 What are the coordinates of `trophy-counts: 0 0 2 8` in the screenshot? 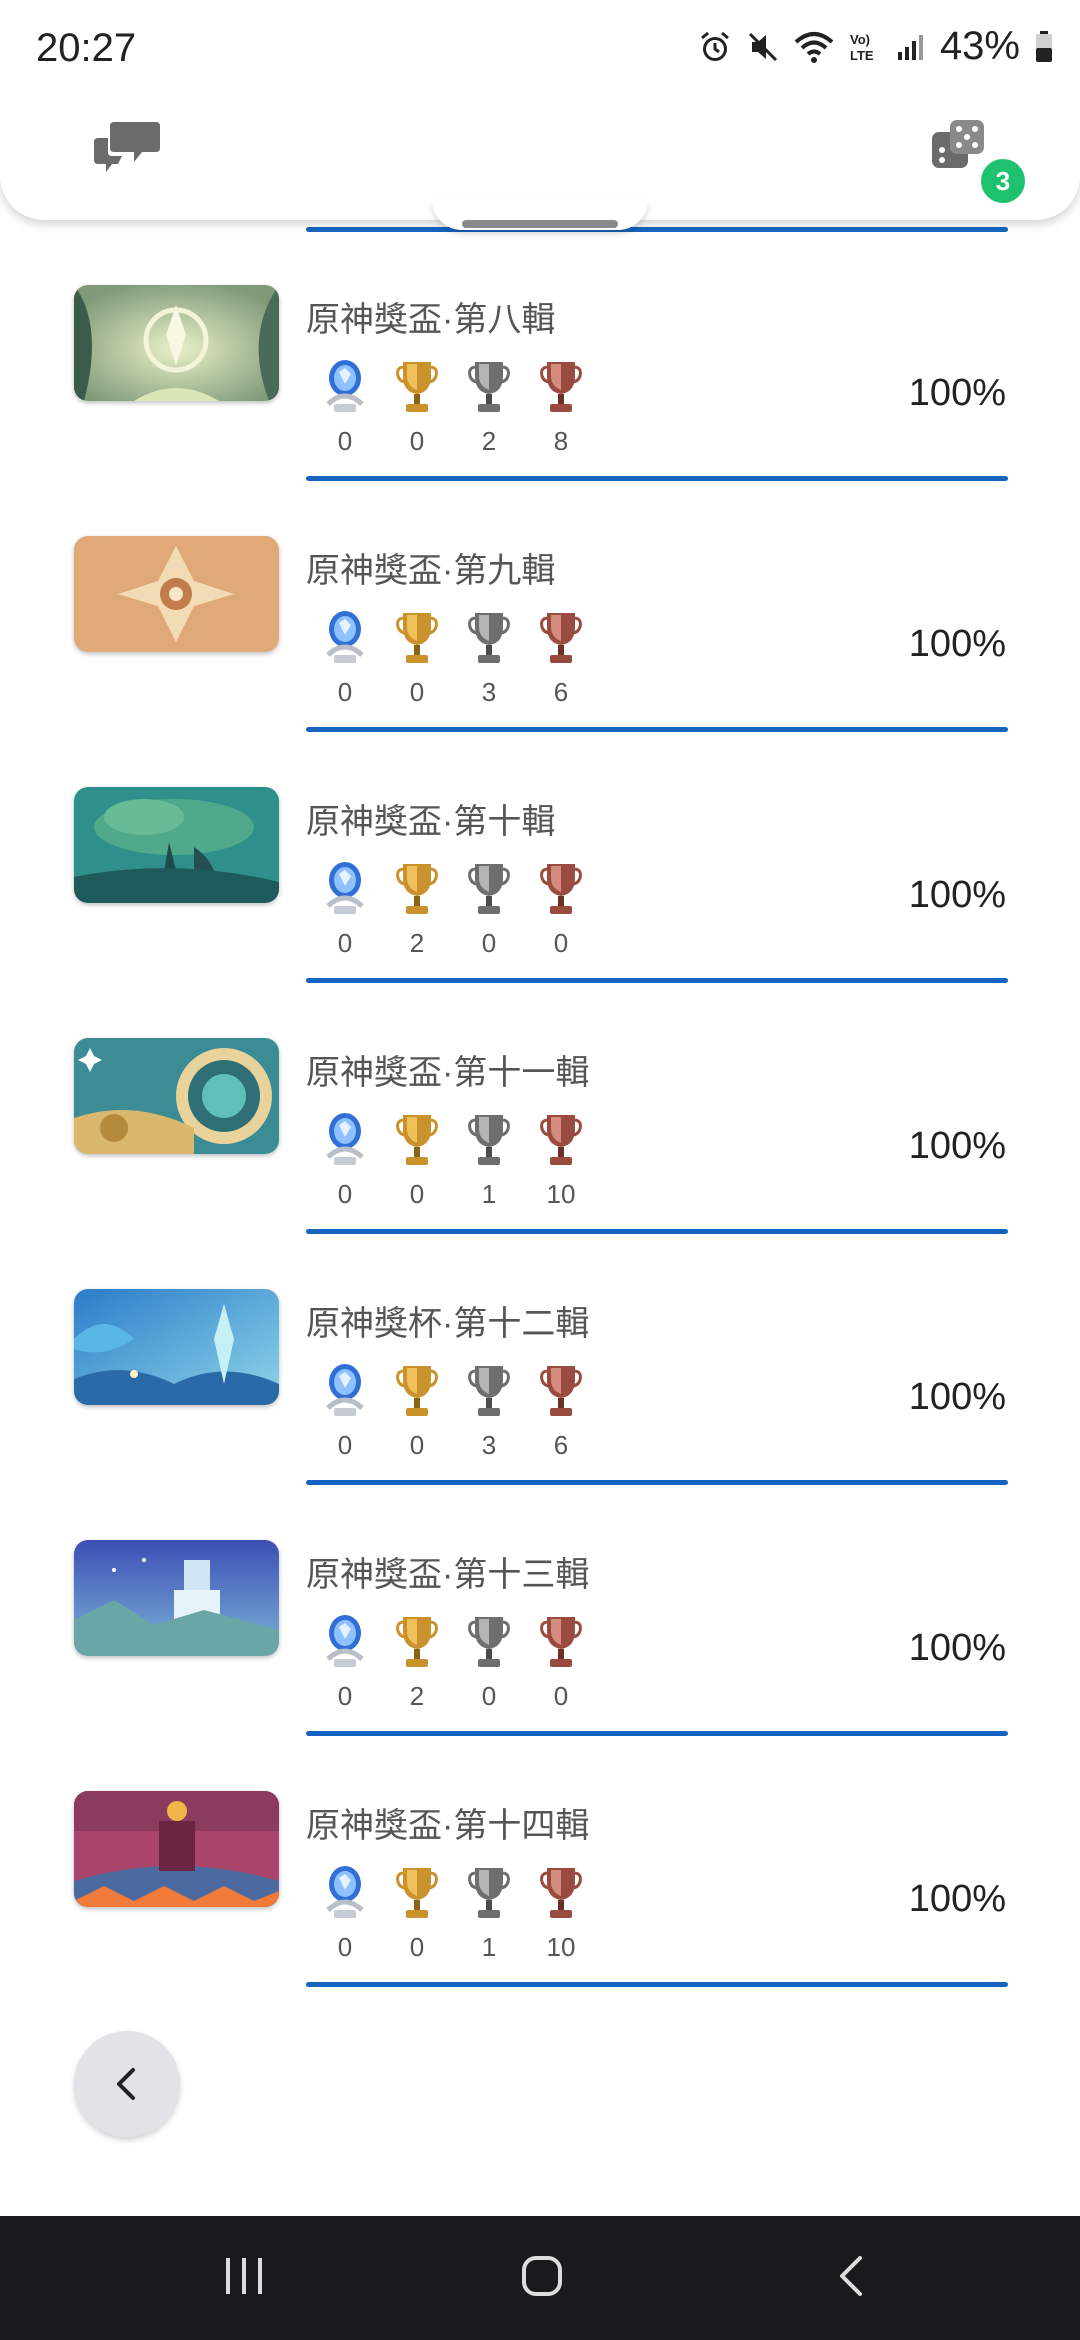 It's located at (453, 407).